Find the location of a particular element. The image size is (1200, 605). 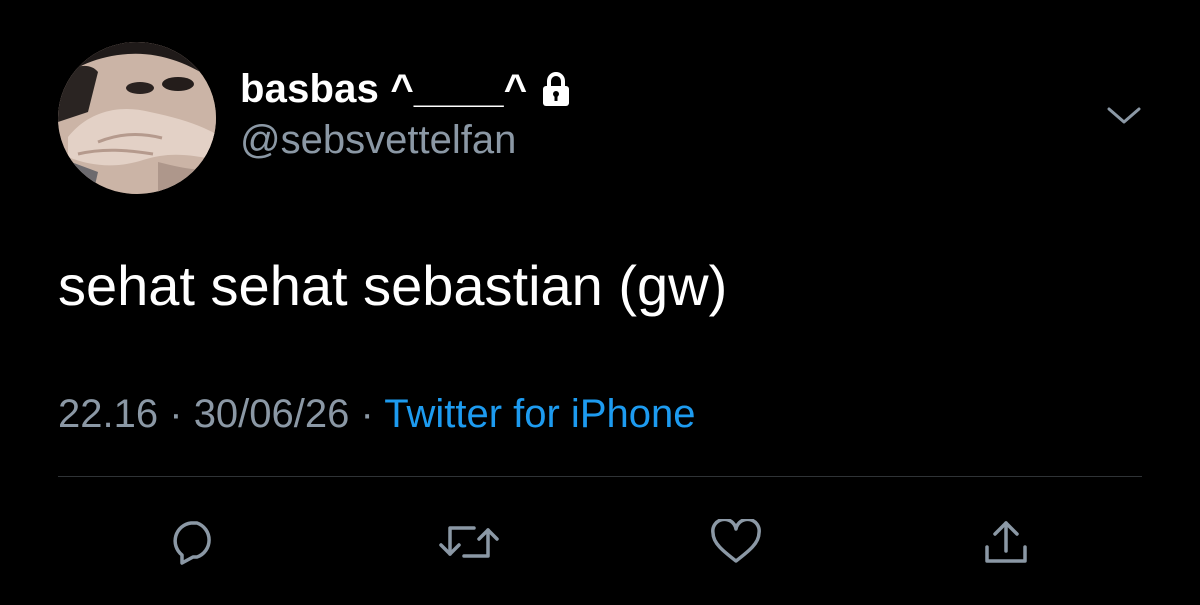

tweet-text: sehat sehat sebastian (gw) is located at coordinates (393, 285).